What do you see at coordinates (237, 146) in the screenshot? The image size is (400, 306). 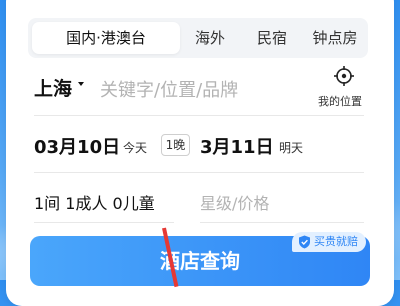 I see `checkout-date: 3月11日` at bounding box center [237, 146].